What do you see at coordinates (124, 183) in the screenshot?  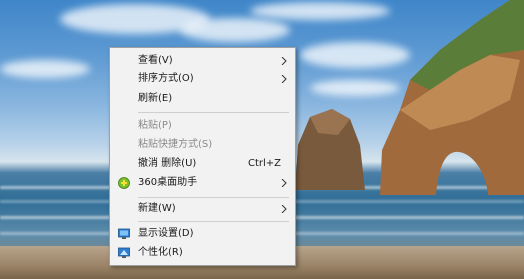 I see `360-desktop-helper-icon` at bounding box center [124, 183].